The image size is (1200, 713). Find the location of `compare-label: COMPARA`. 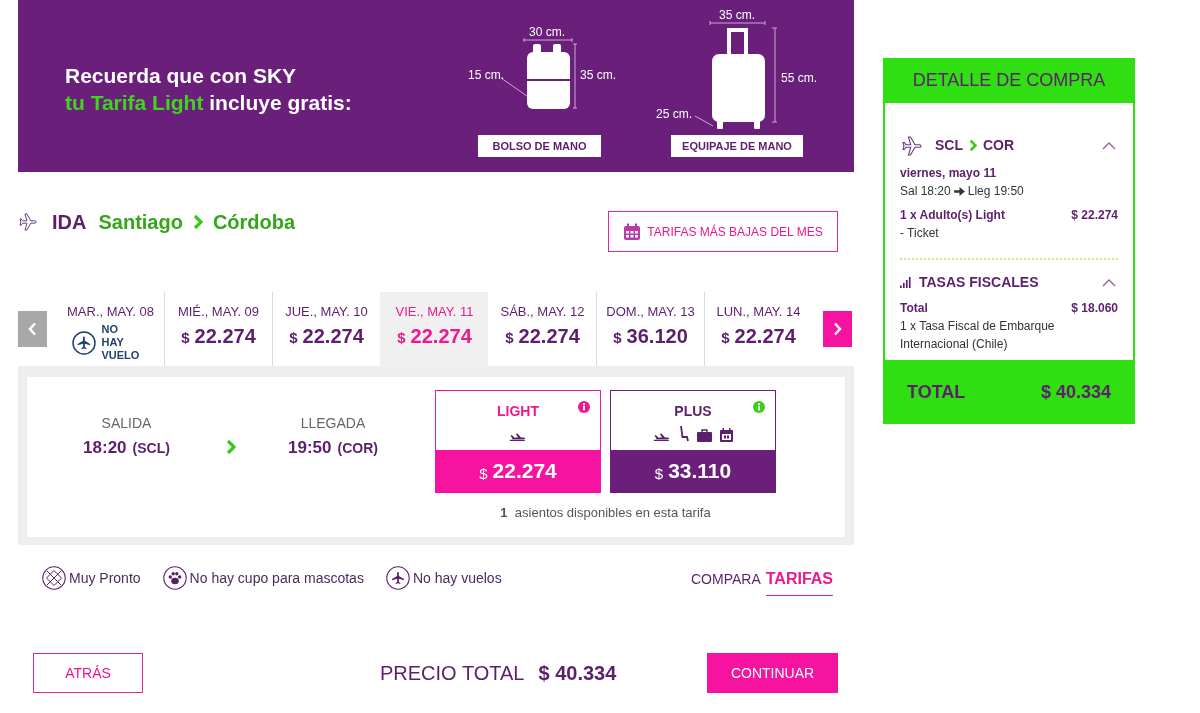

compare-label: COMPARA is located at coordinates (726, 579).